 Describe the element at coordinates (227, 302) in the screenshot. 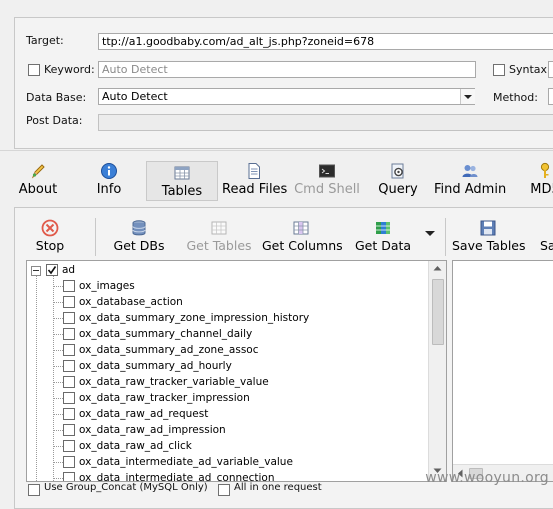

I see `tree-table-row: ox_database_action` at that location.